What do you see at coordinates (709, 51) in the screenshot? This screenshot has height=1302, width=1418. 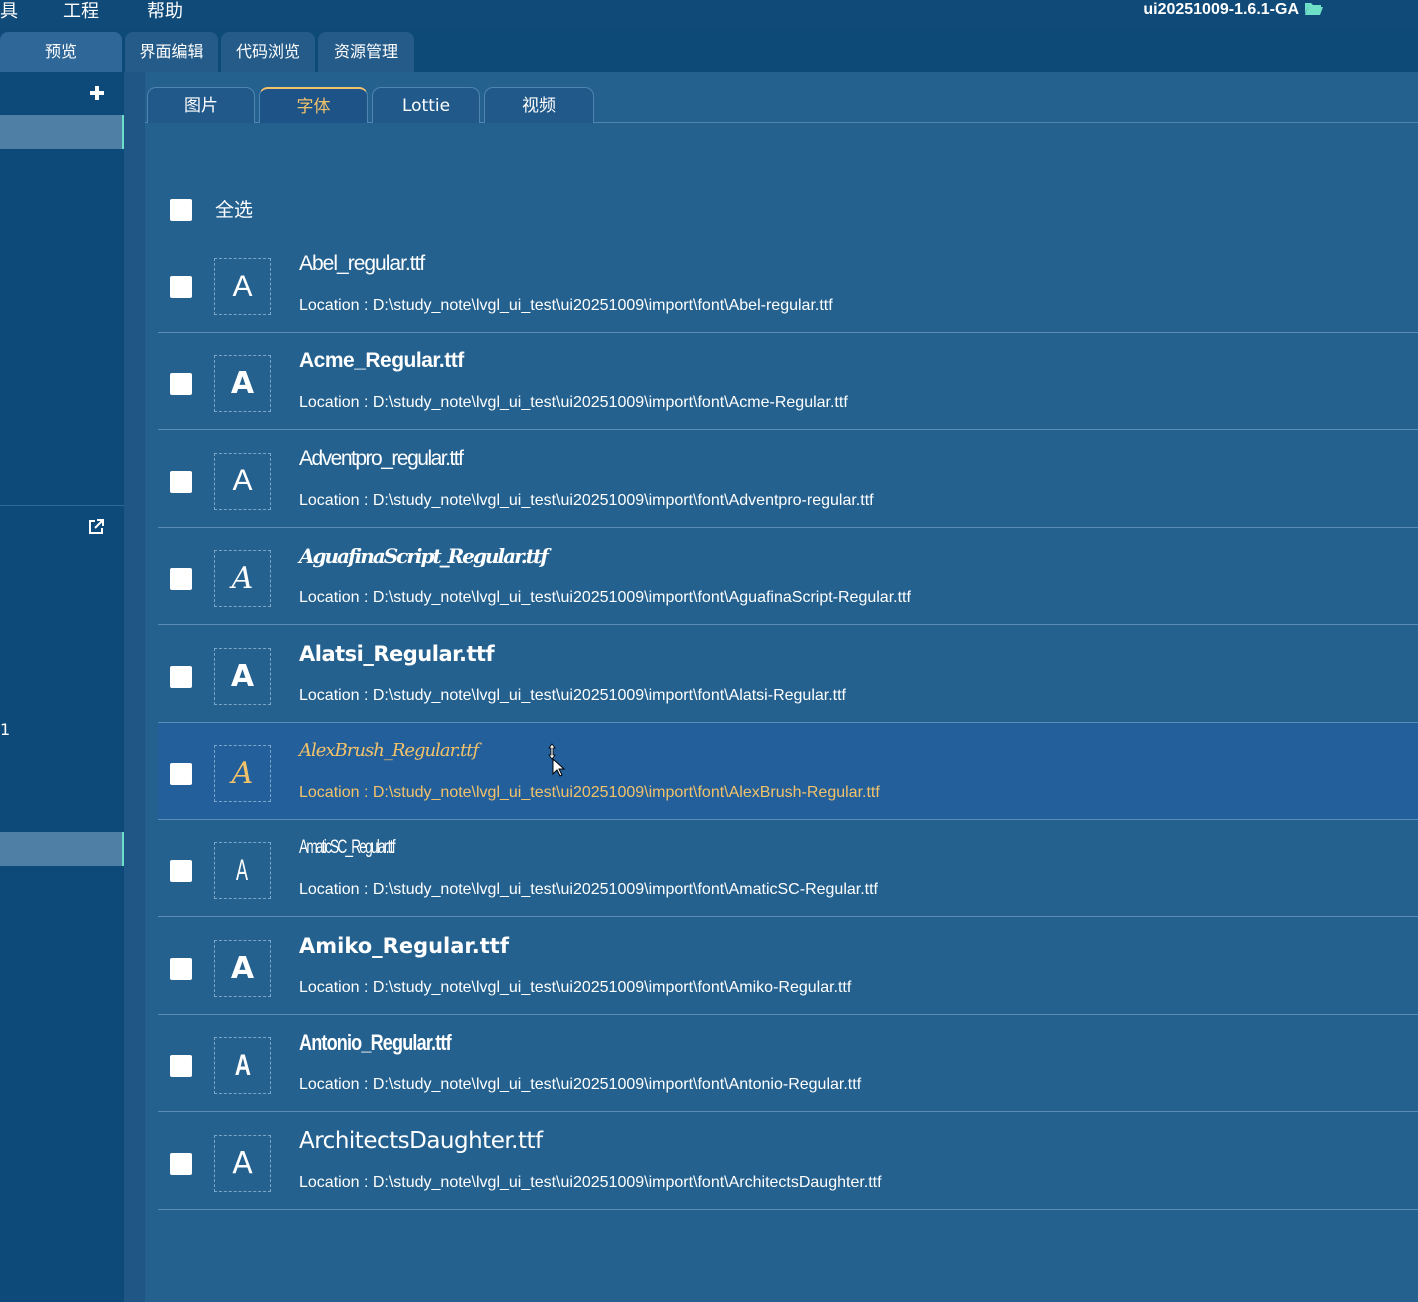 I see `main-tabs-bar: 预览 界面编辑 代码浏览 资源管理` at bounding box center [709, 51].